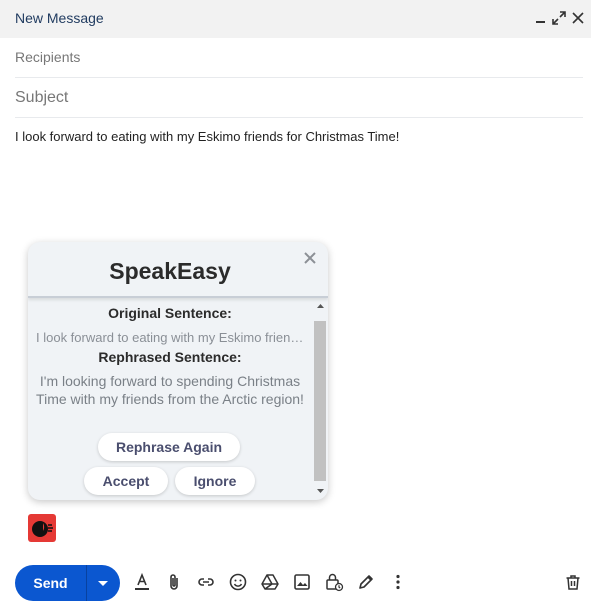  What do you see at coordinates (50, 583) in the screenshot?
I see `send-button: Send` at bounding box center [50, 583].